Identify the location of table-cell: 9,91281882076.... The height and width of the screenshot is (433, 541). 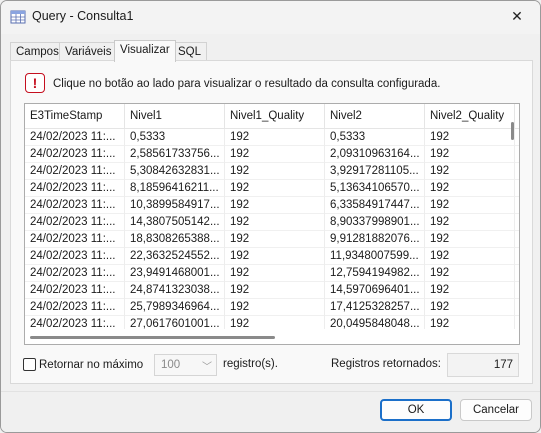
(375, 239).